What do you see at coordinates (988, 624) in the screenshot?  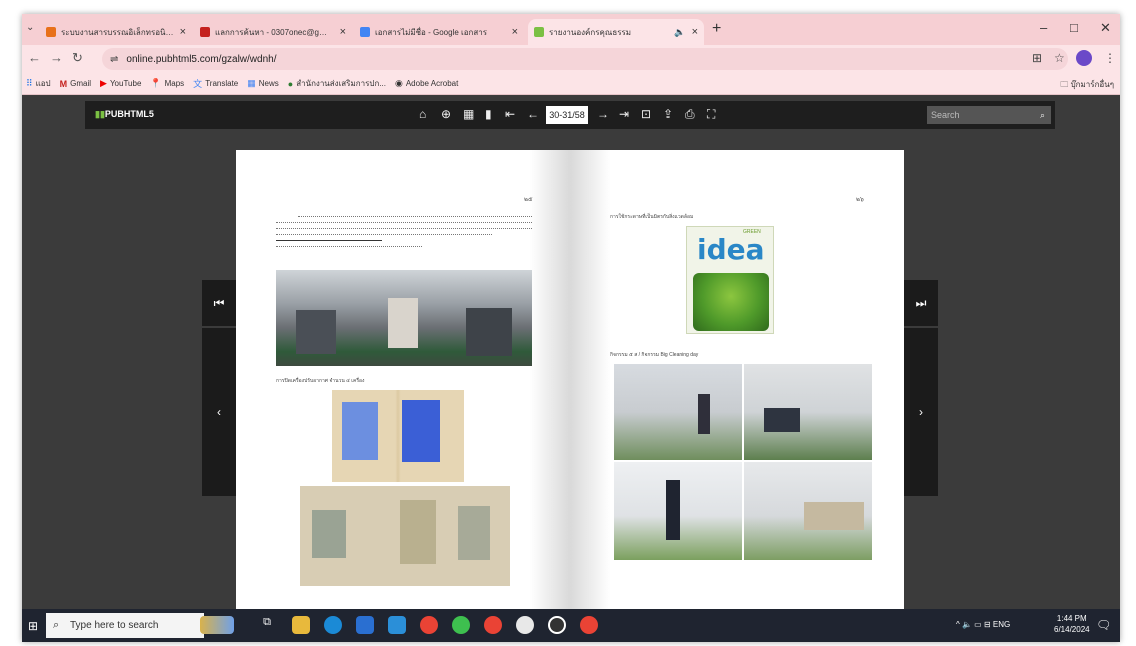 I see `network-icon: ⊟` at bounding box center [988, 624].